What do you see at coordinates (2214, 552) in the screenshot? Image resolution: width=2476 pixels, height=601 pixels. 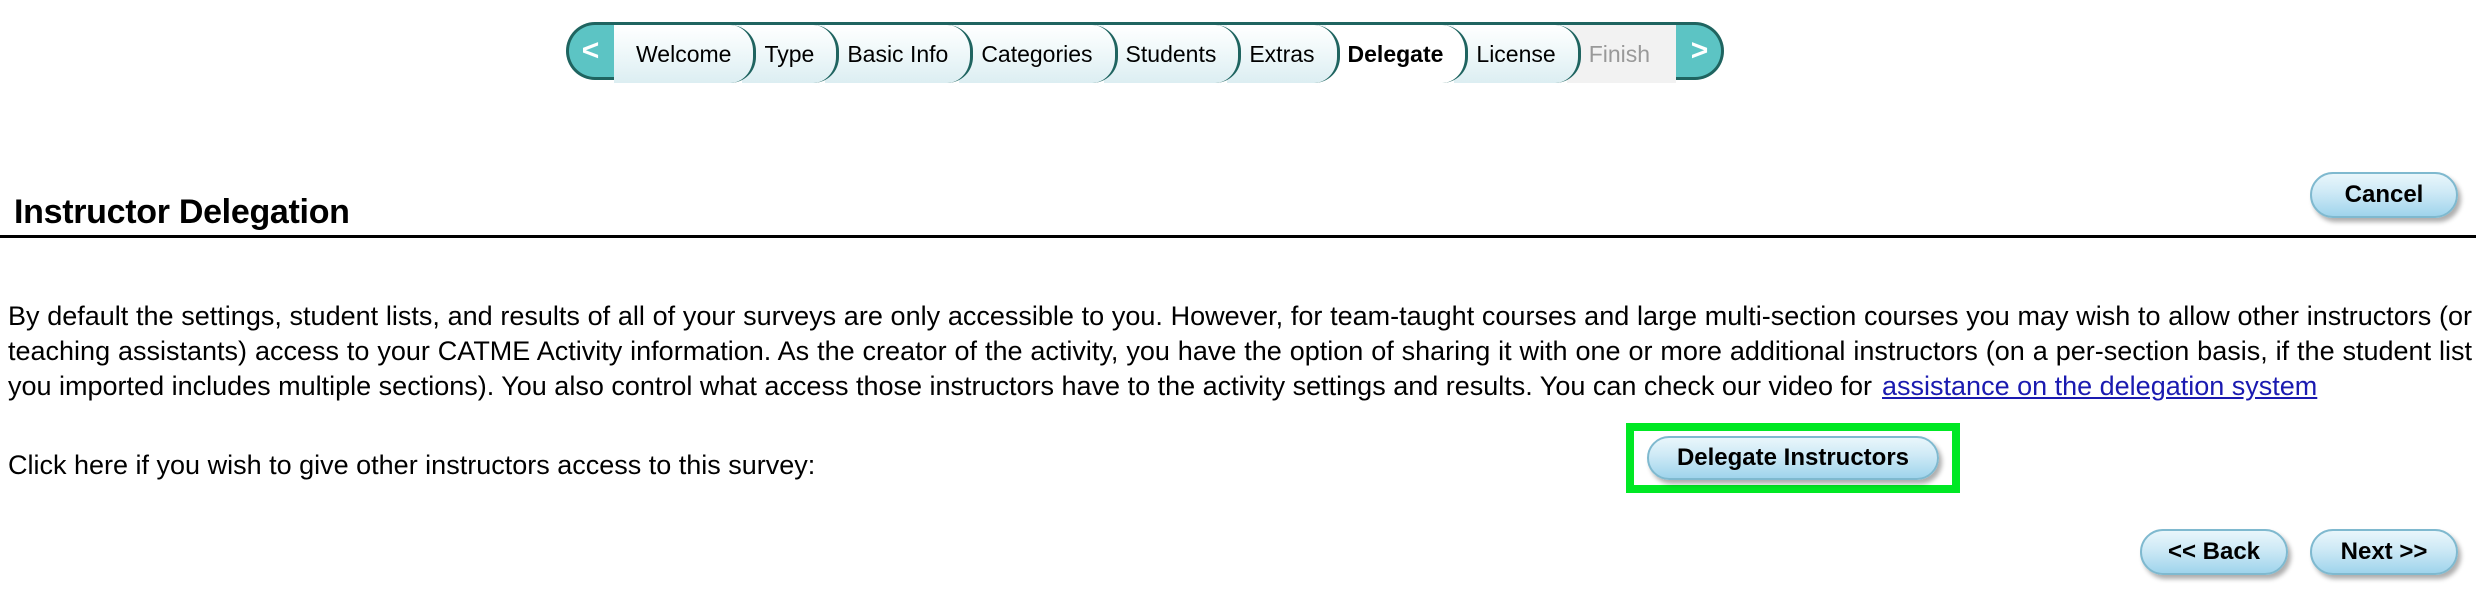 I see `back-button: << Back` at bounding box center [2214, 552].